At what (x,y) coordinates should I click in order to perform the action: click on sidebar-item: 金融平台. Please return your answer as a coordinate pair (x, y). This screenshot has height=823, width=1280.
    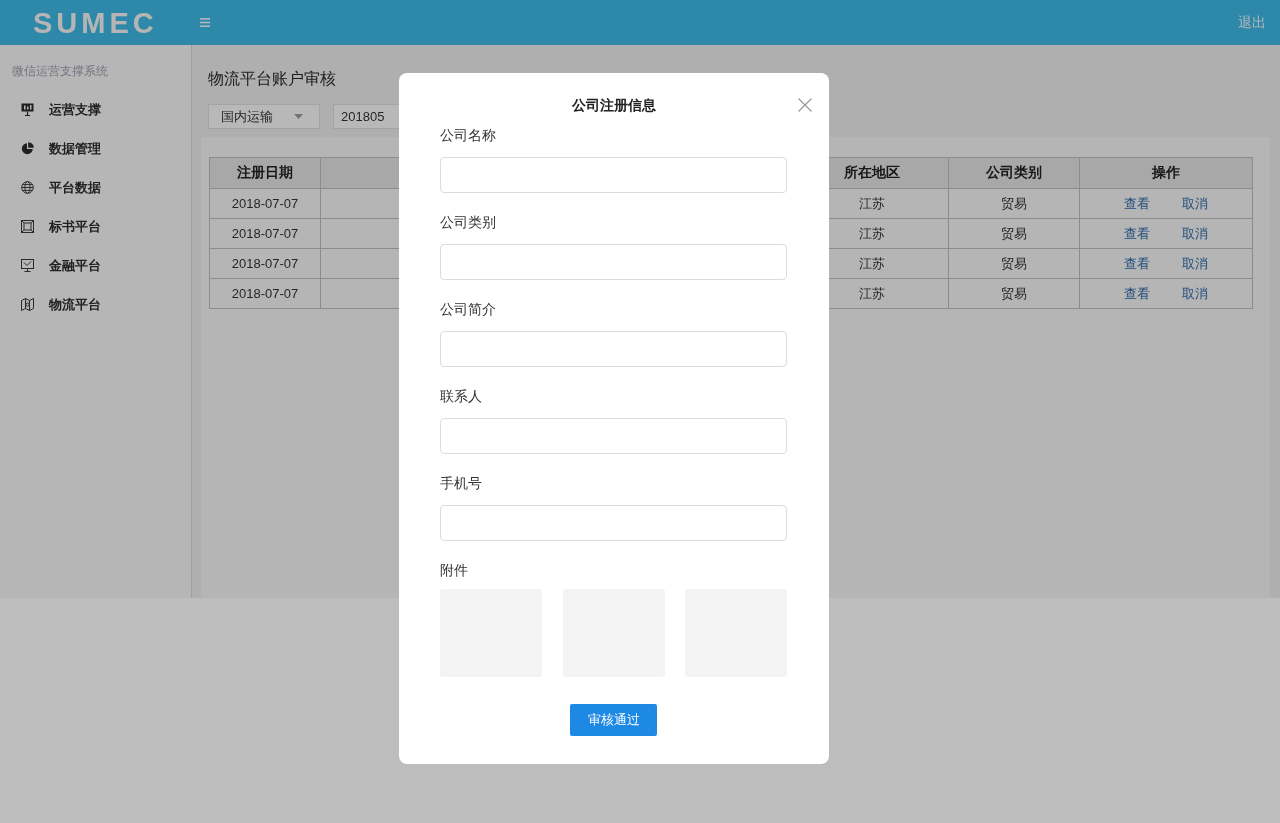
    Looking at the image, I should click on (95, 265).